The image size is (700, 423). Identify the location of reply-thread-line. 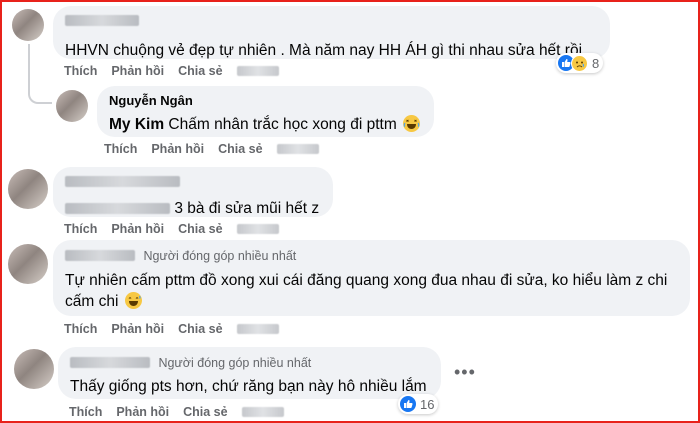
(40, 74).